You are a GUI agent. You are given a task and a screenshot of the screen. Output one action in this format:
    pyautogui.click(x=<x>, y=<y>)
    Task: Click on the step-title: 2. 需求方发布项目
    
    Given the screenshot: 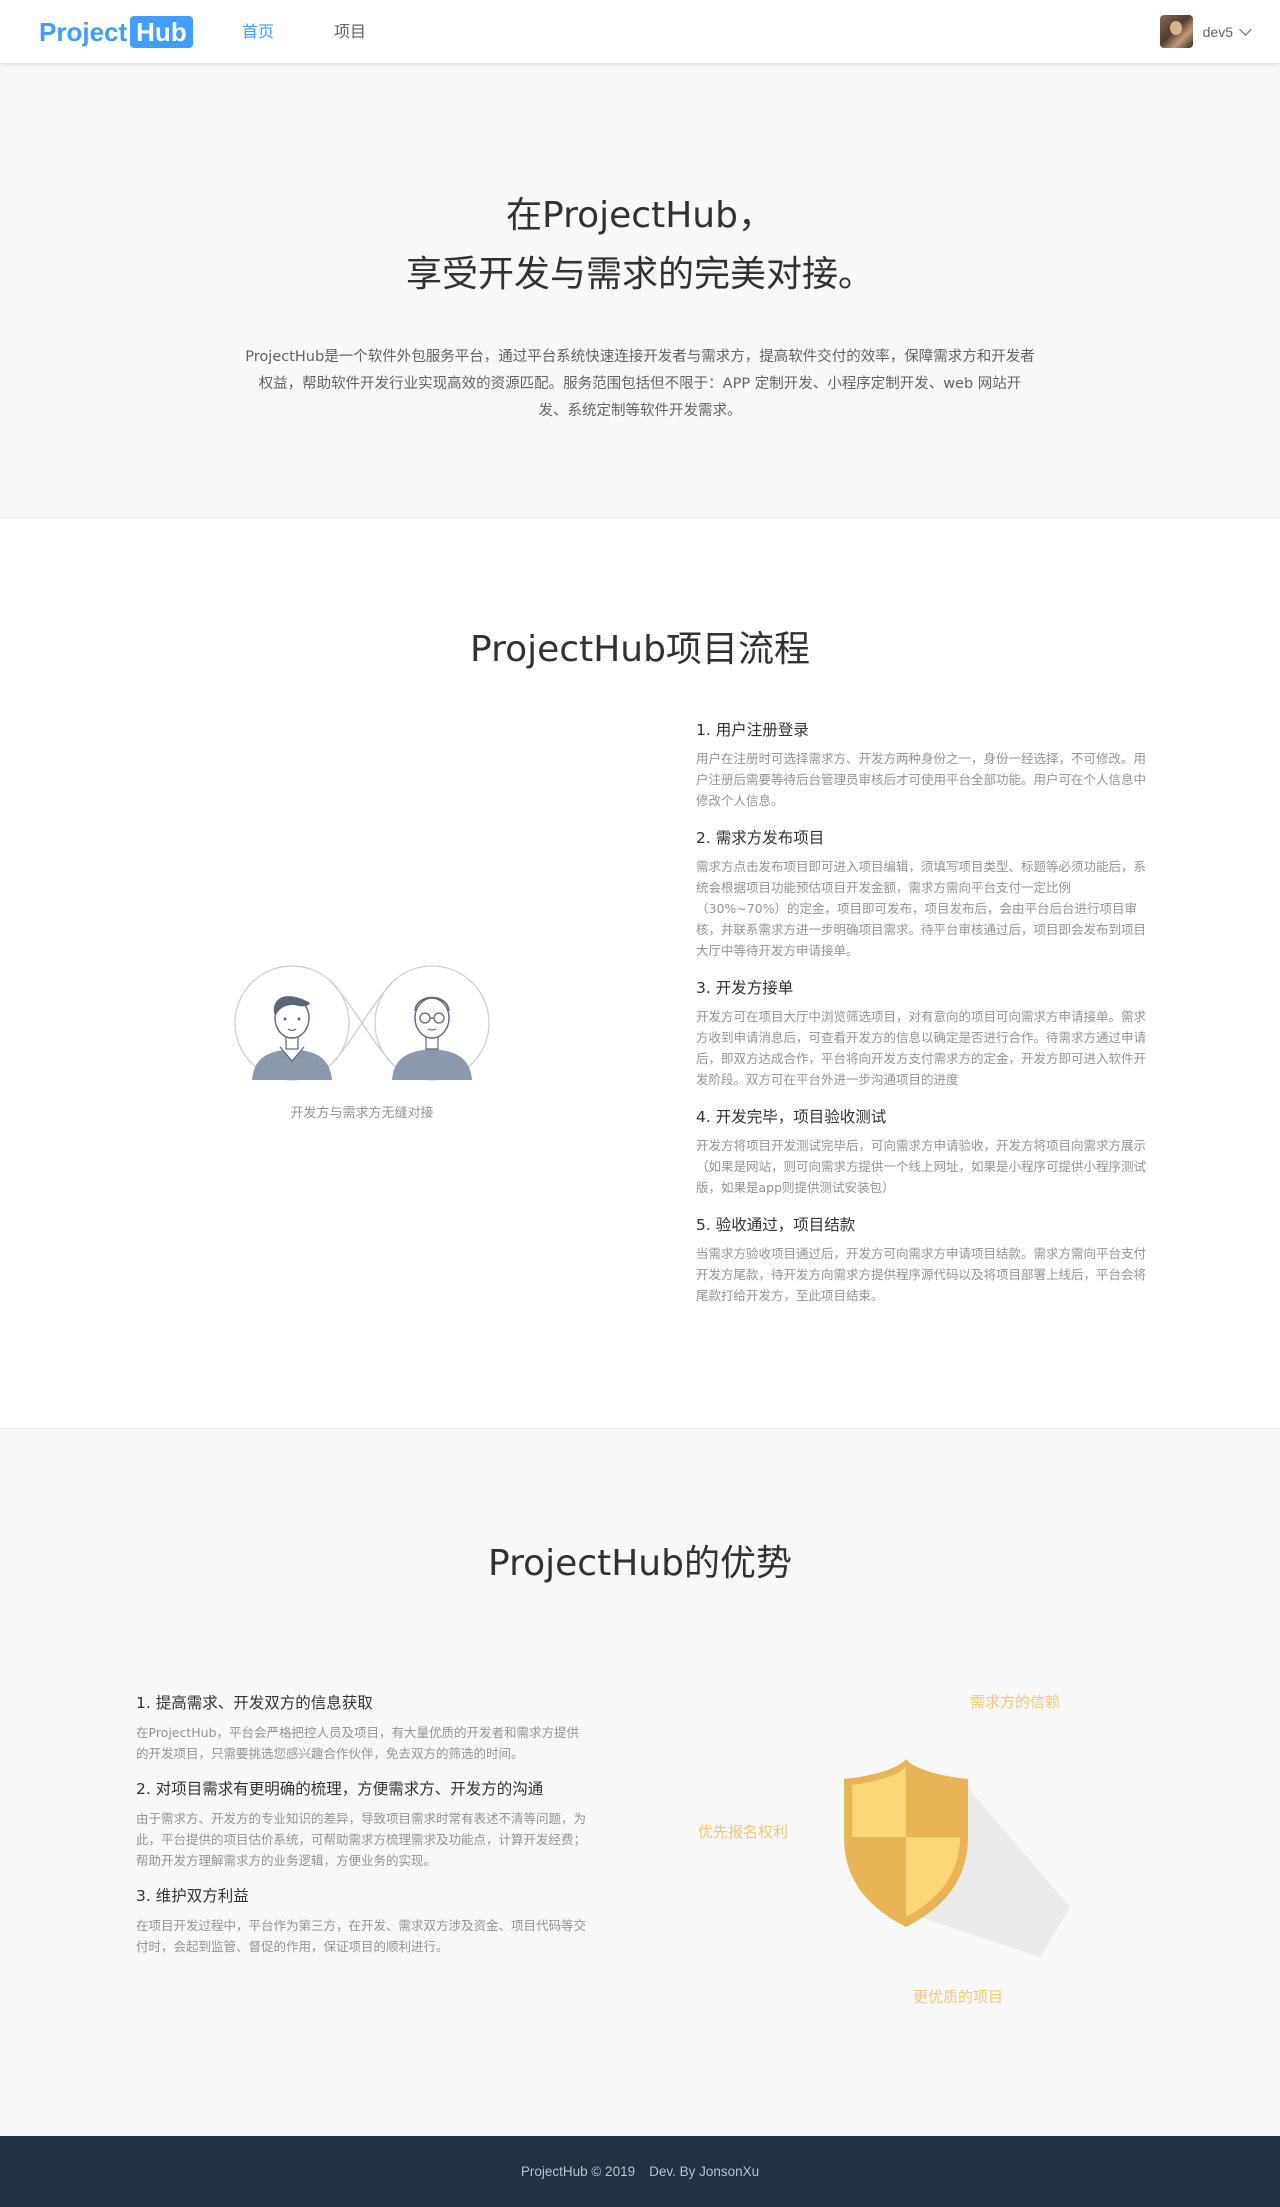 What is the action you would take?
    pyautogui.click(x=760, y=838)
    